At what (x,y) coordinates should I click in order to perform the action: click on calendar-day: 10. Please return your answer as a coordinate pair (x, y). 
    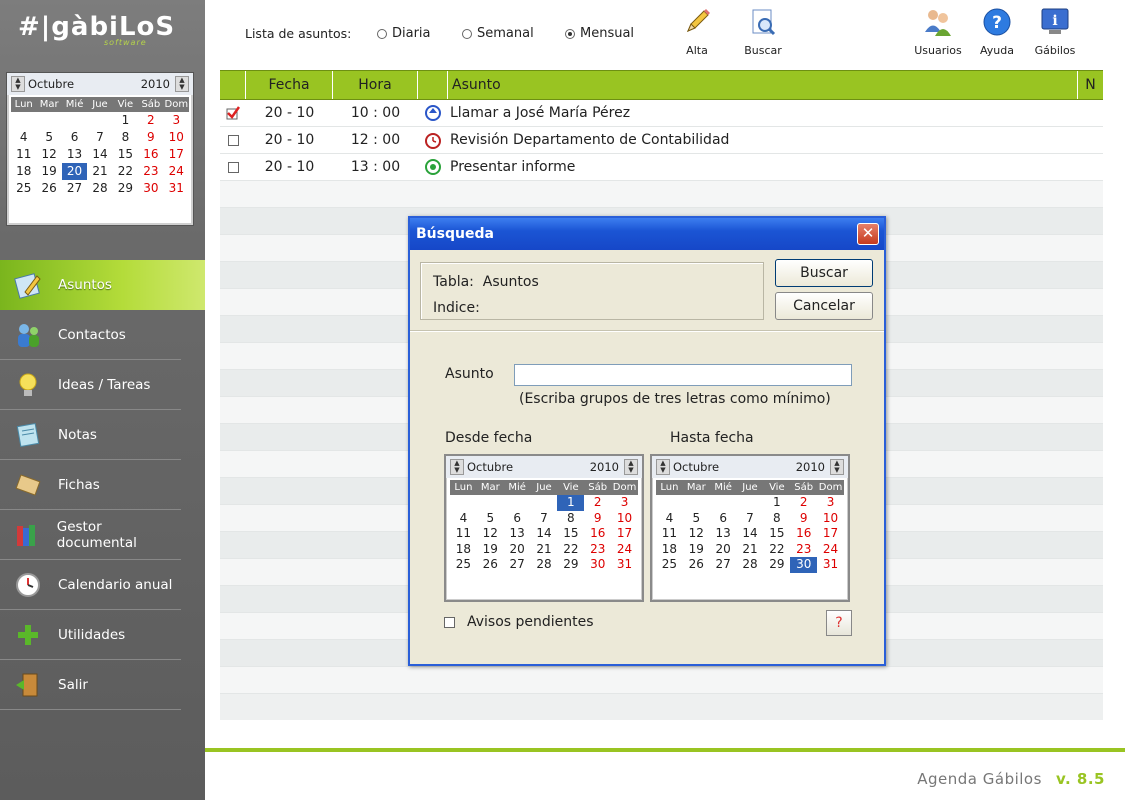
    Looking at the image, I should click on (176, 137).